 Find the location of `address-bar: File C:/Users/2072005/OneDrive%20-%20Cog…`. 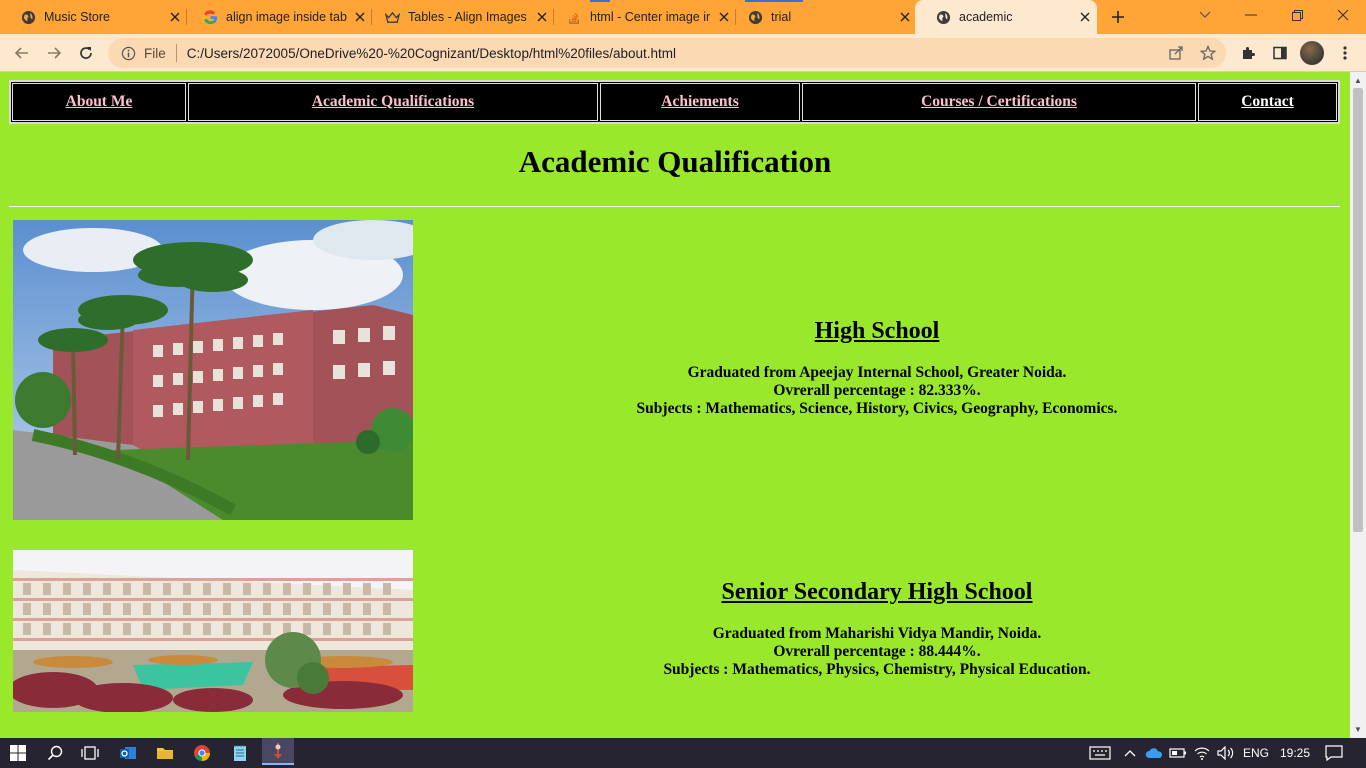

address-bar: File C:/Users/2072005/OneDrive%20-%20Cog… is located at coordinates (667, 53).